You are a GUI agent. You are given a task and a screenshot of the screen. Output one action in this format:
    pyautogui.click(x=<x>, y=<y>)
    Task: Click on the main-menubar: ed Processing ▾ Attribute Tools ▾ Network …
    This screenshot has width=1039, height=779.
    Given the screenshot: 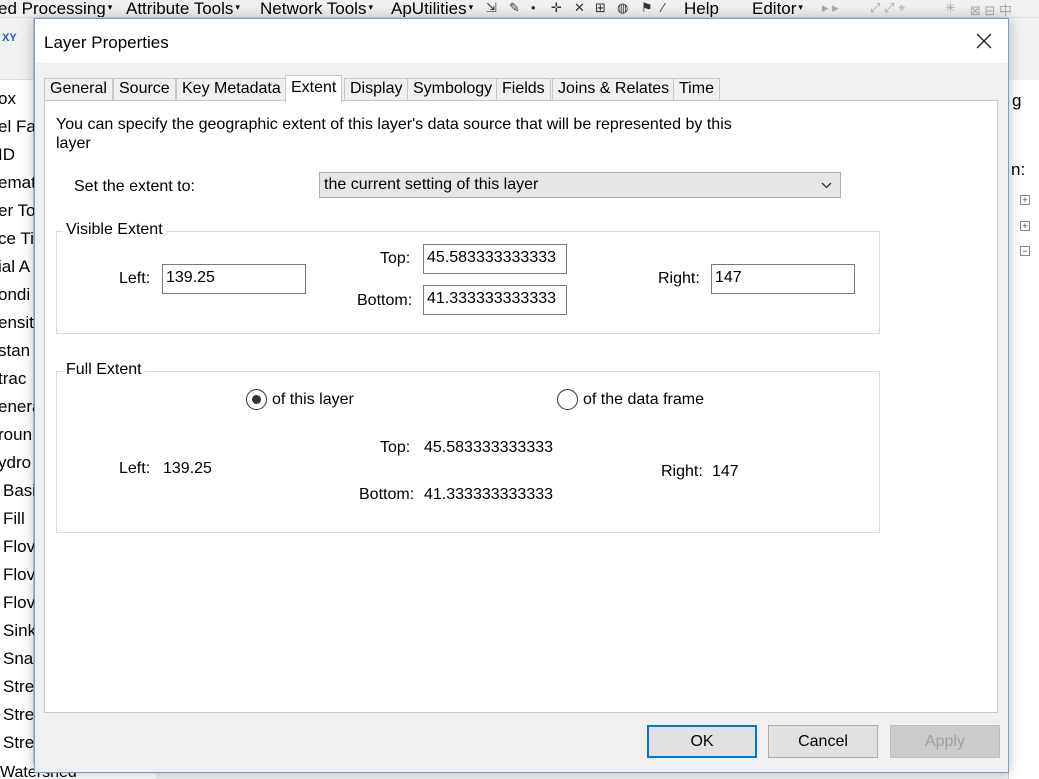 What is the action you would take?
    pyautogui.click(x=519, y=9)
    